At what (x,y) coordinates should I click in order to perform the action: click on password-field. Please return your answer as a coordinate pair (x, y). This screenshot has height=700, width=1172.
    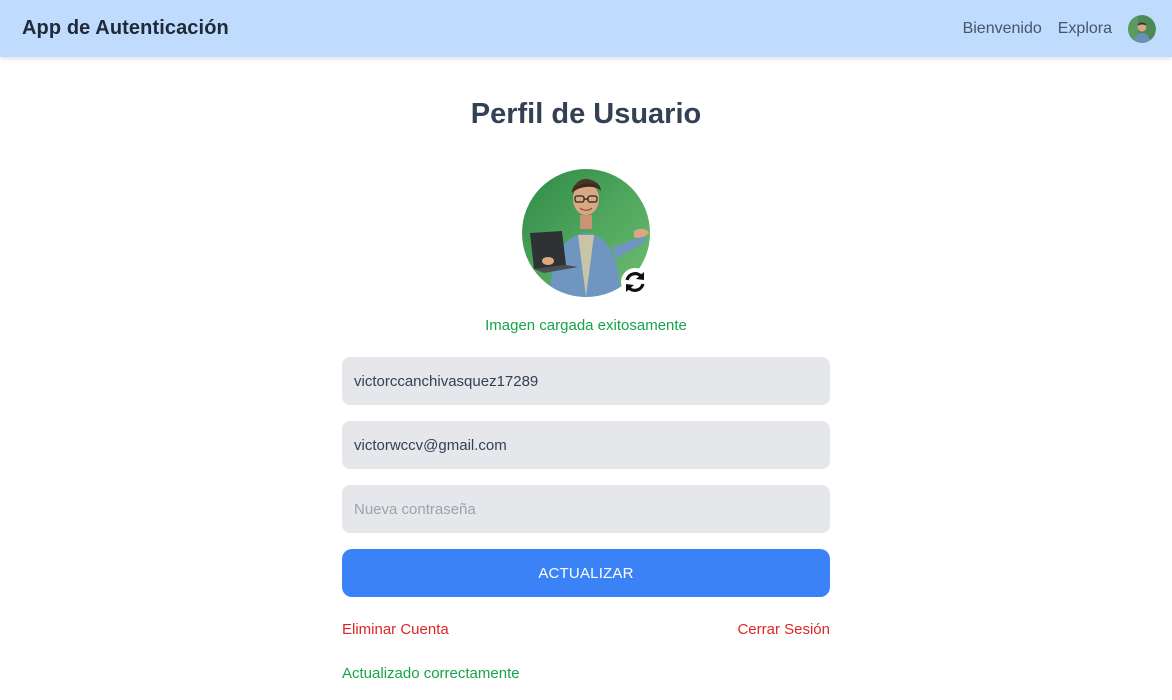
    Looking at the image, I should click on (586, 509).